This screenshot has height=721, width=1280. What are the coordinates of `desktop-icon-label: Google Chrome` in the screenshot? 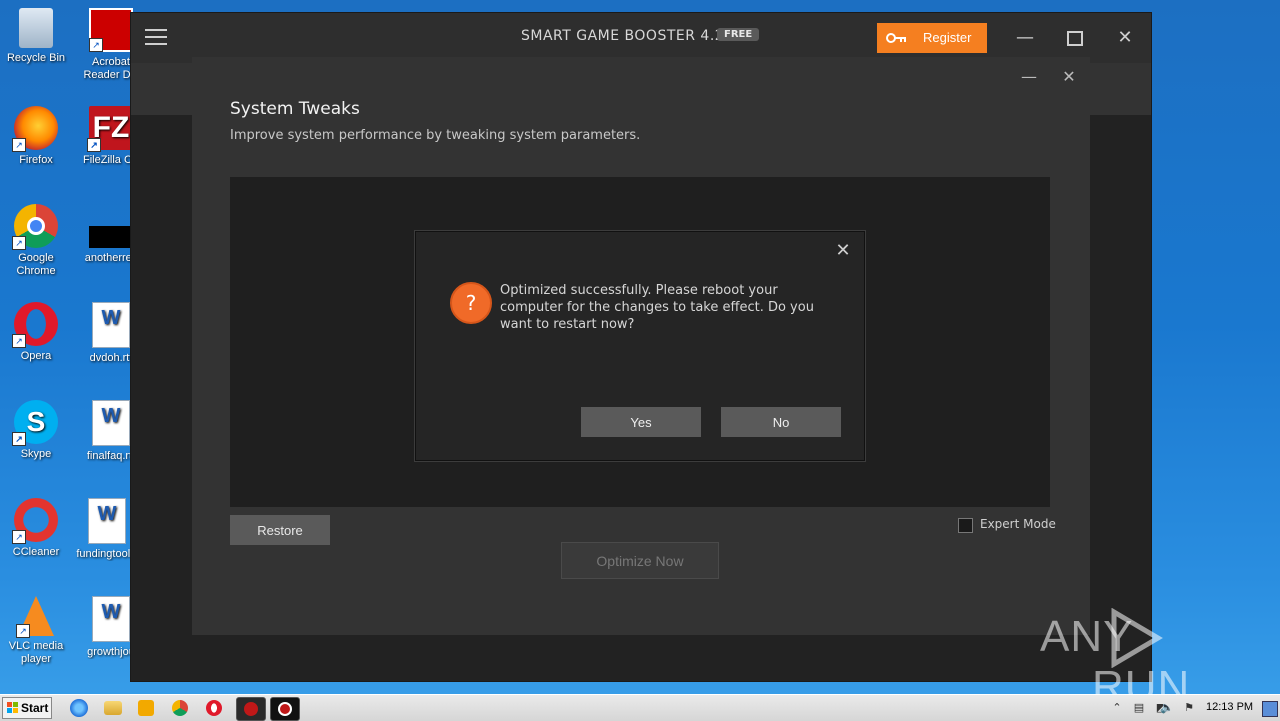 It's located at (36, 264).